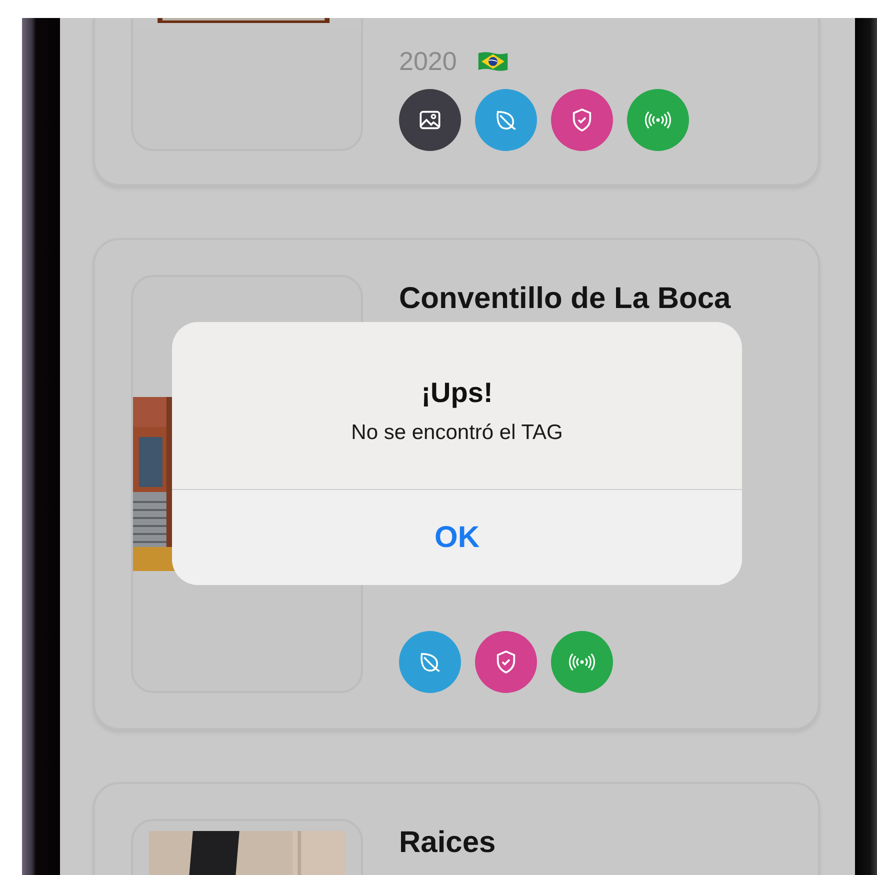  Describe the element at coordinates (492, 61) in the screenshot. I see `flag-icon` at that location.